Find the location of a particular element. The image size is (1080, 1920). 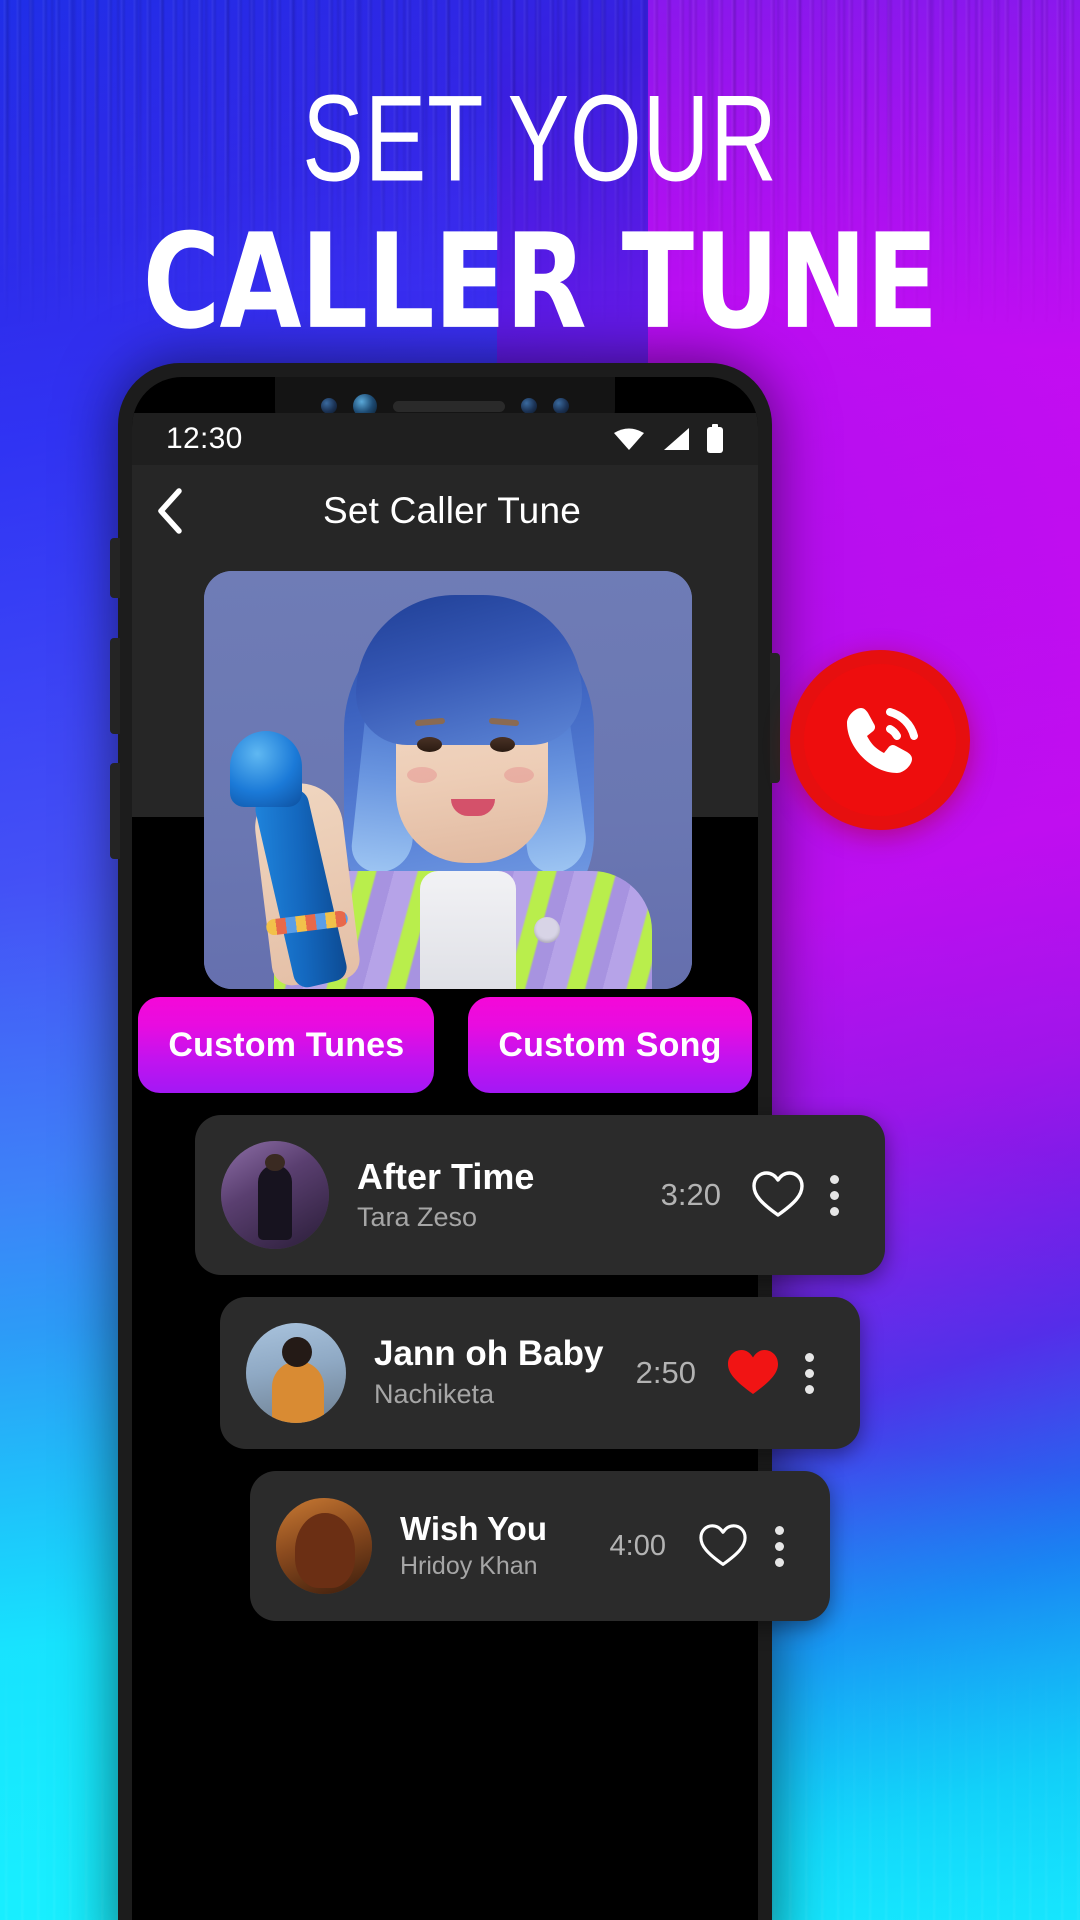

chevron-left-icon is located at coordinates (170, 511).